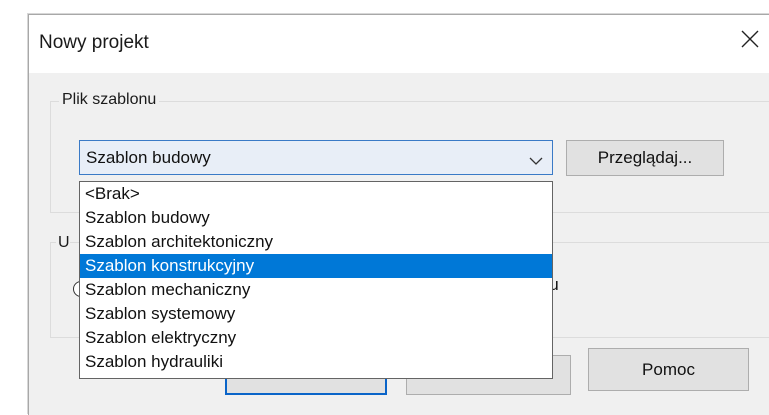 Image resolution: width=769 pixels, height=415 pixels. I want to click on dropdown-option-systems: Szablon systemowy, so click(316, 314).